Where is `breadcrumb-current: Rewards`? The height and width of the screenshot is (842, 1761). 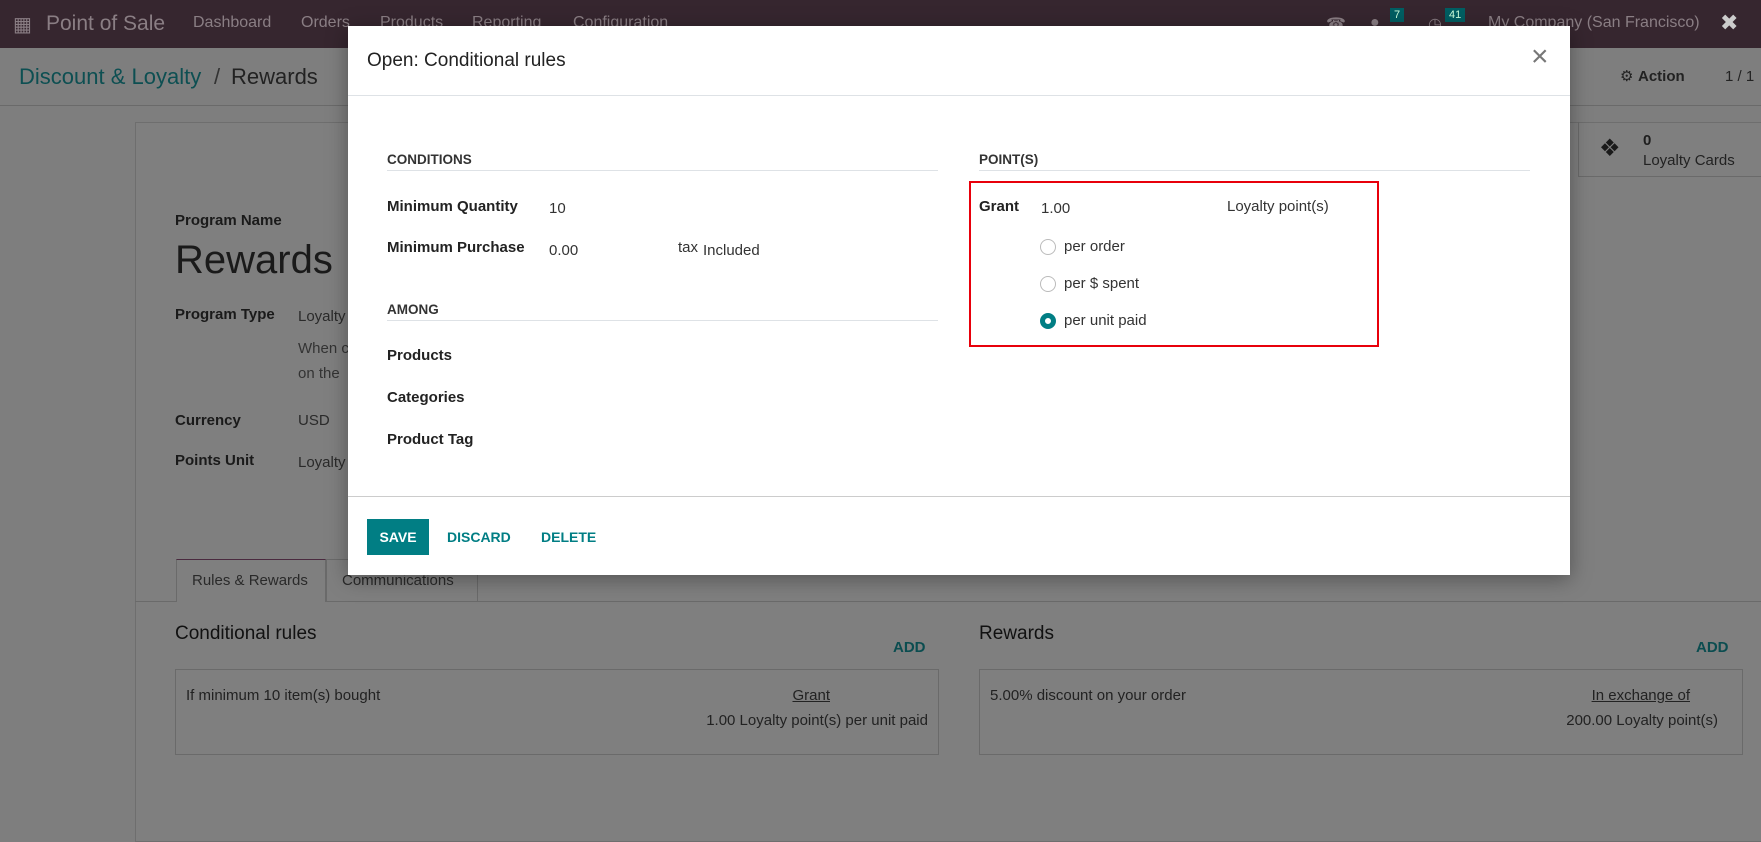 breadcrumb-current: Rewards is located at coordinates (274, 76).